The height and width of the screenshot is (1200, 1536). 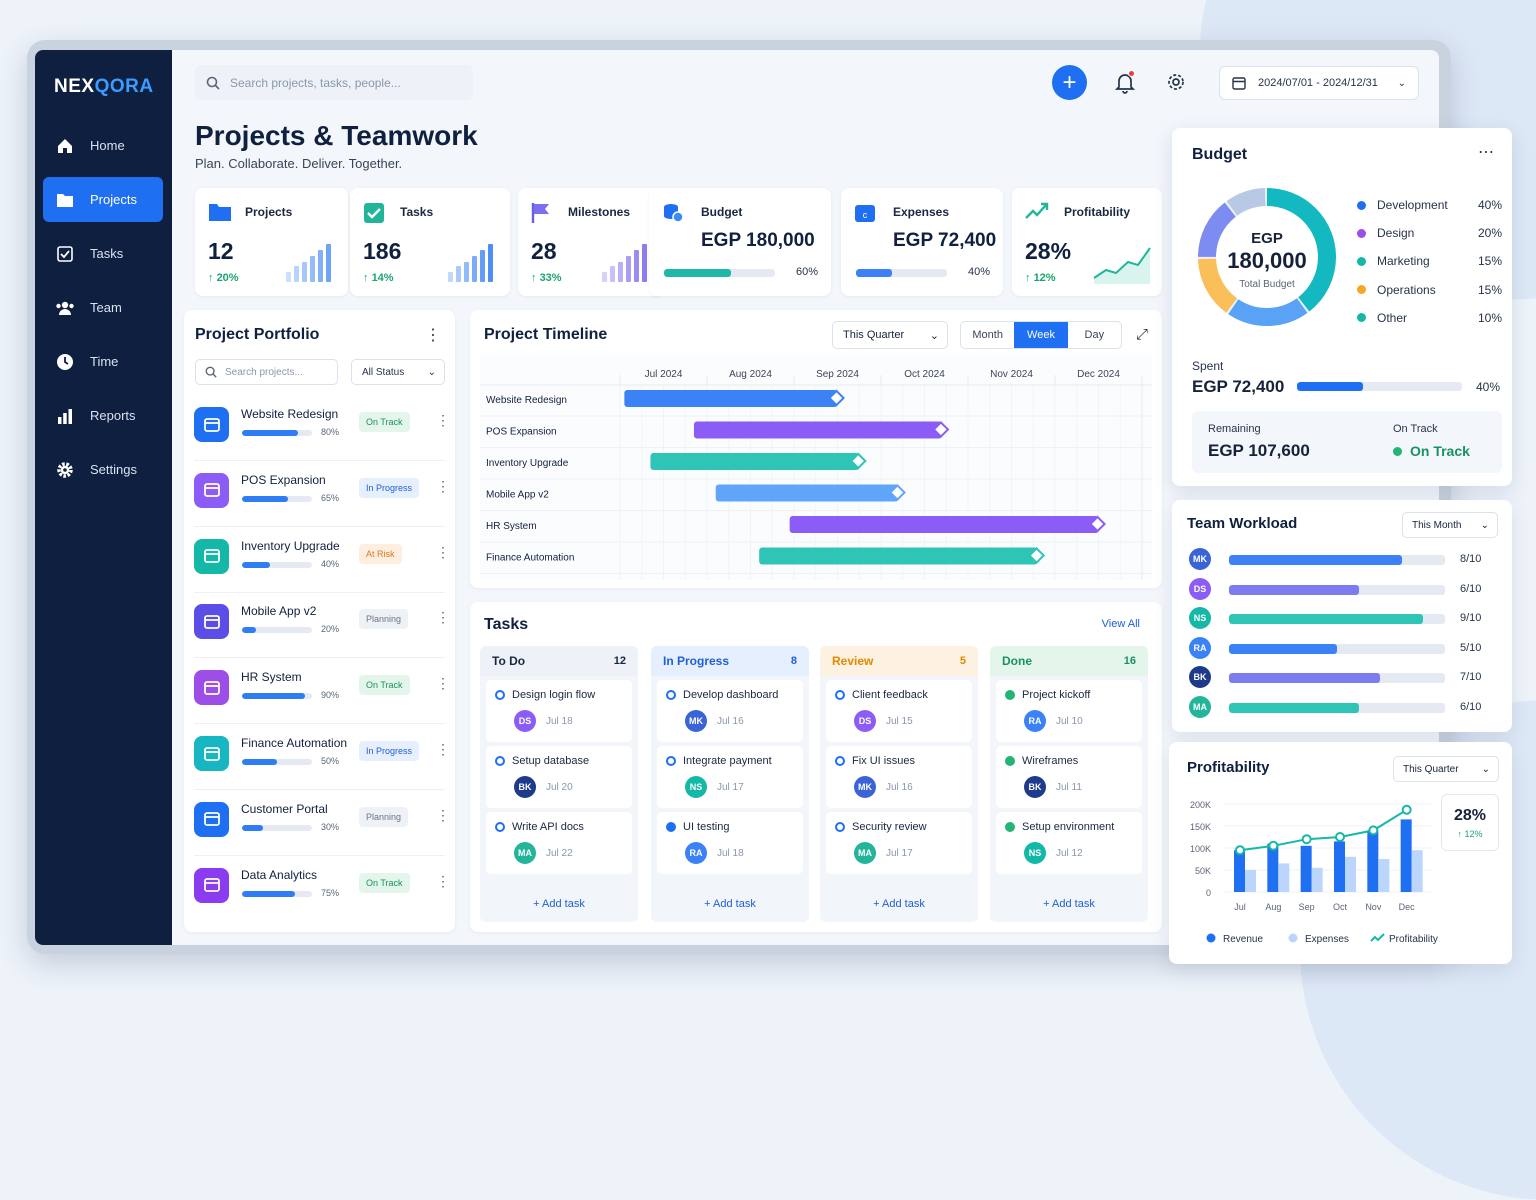 What do you see at coordinates (1486, 152) in the screenshot?
I see `more-menu-icon: ⋯` at bounding box center [1486, 152].